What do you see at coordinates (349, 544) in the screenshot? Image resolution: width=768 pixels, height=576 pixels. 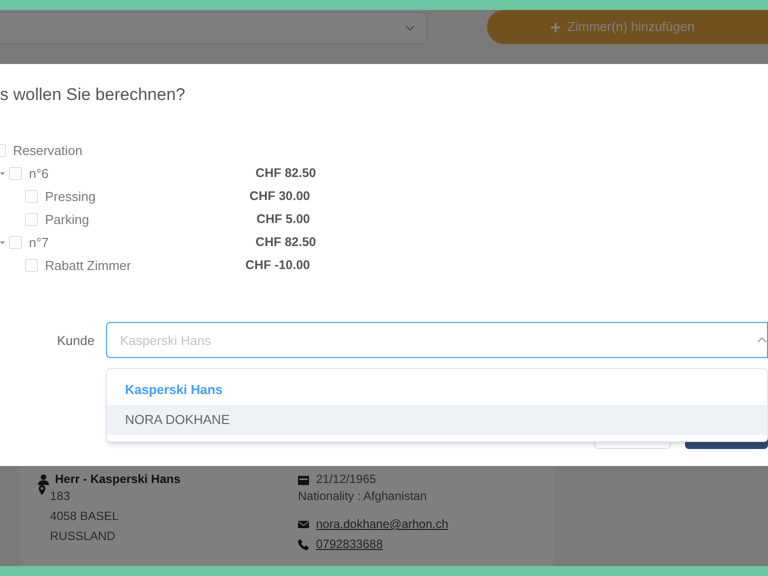 I see `phone-link: 0792833688` at bounding box center [349, 544].